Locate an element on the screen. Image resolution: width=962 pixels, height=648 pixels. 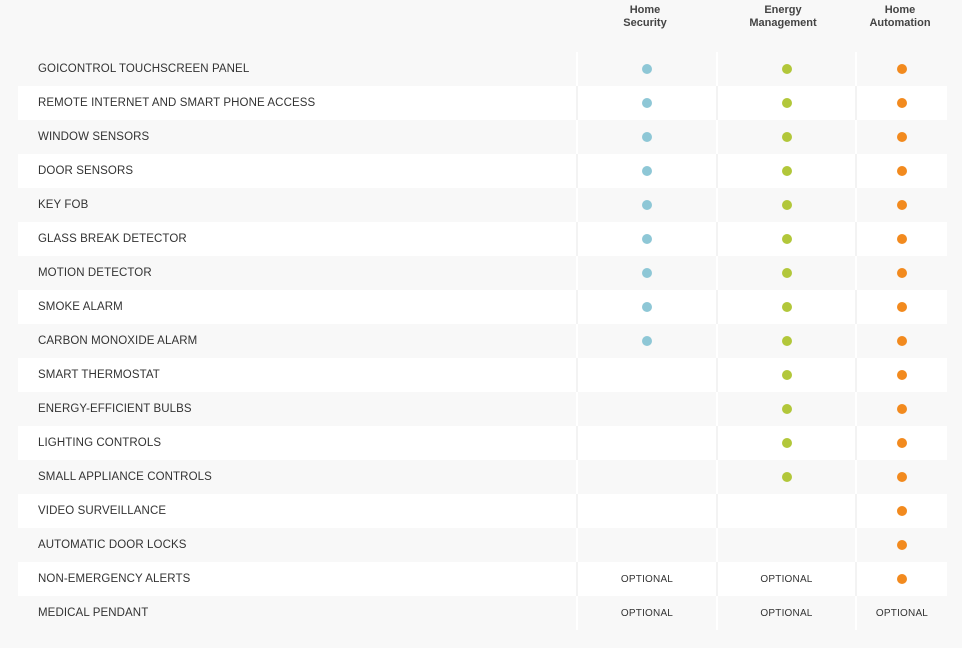
feature-name: MEDICAL PENDANT is located at coordinates (93, 613).